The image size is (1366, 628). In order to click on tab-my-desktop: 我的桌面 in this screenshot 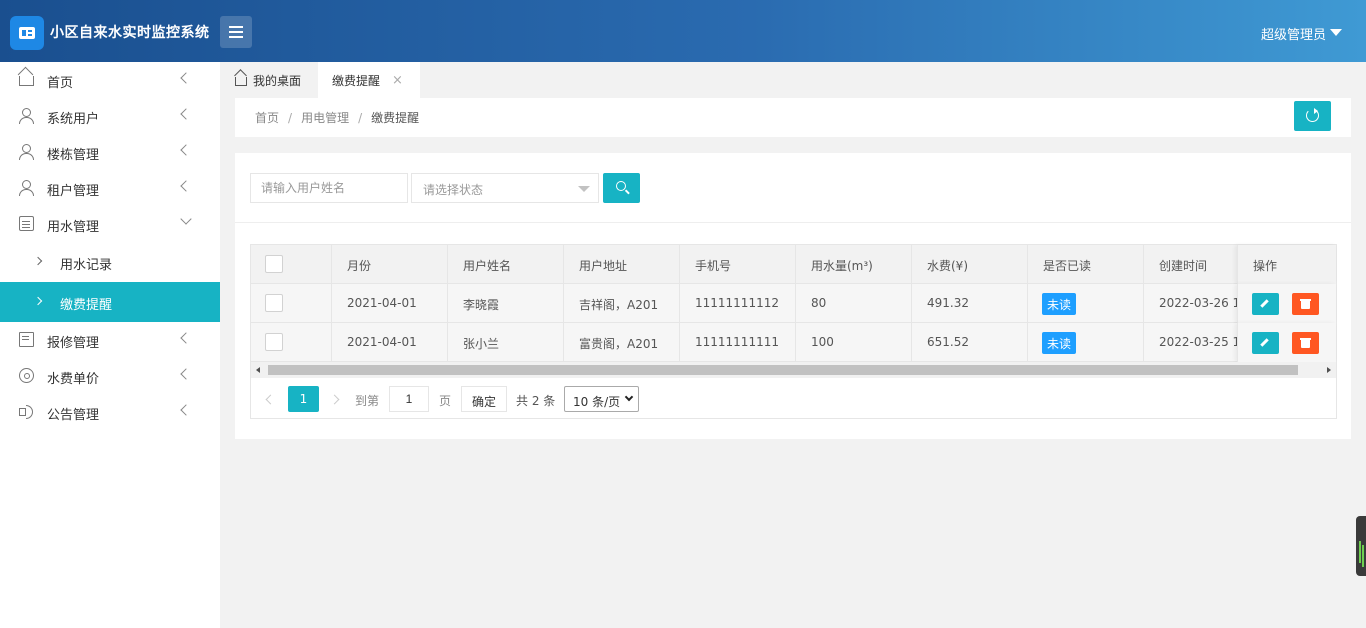, I will do `click(268, 80)`.